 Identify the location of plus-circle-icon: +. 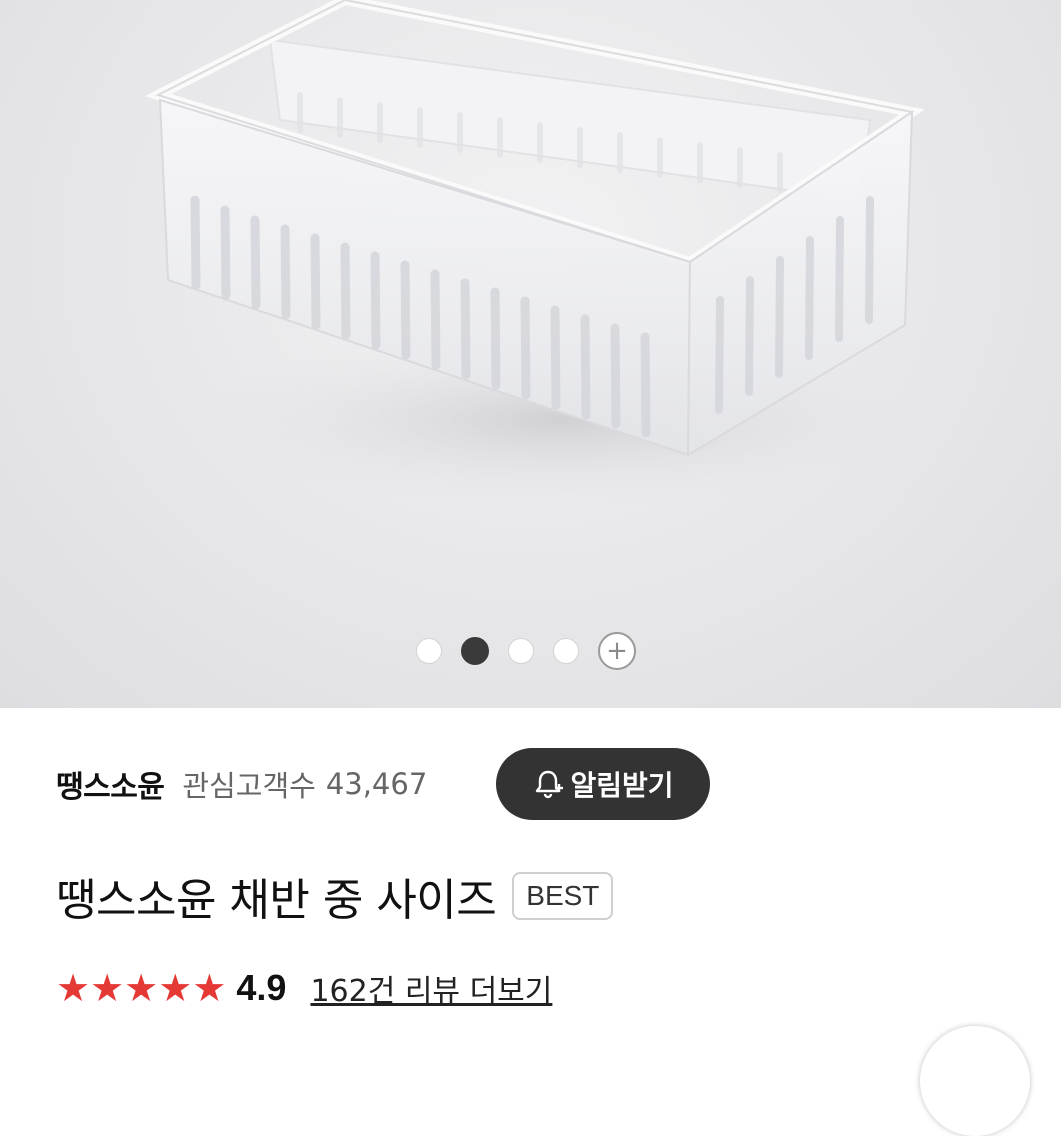
(617, 651).